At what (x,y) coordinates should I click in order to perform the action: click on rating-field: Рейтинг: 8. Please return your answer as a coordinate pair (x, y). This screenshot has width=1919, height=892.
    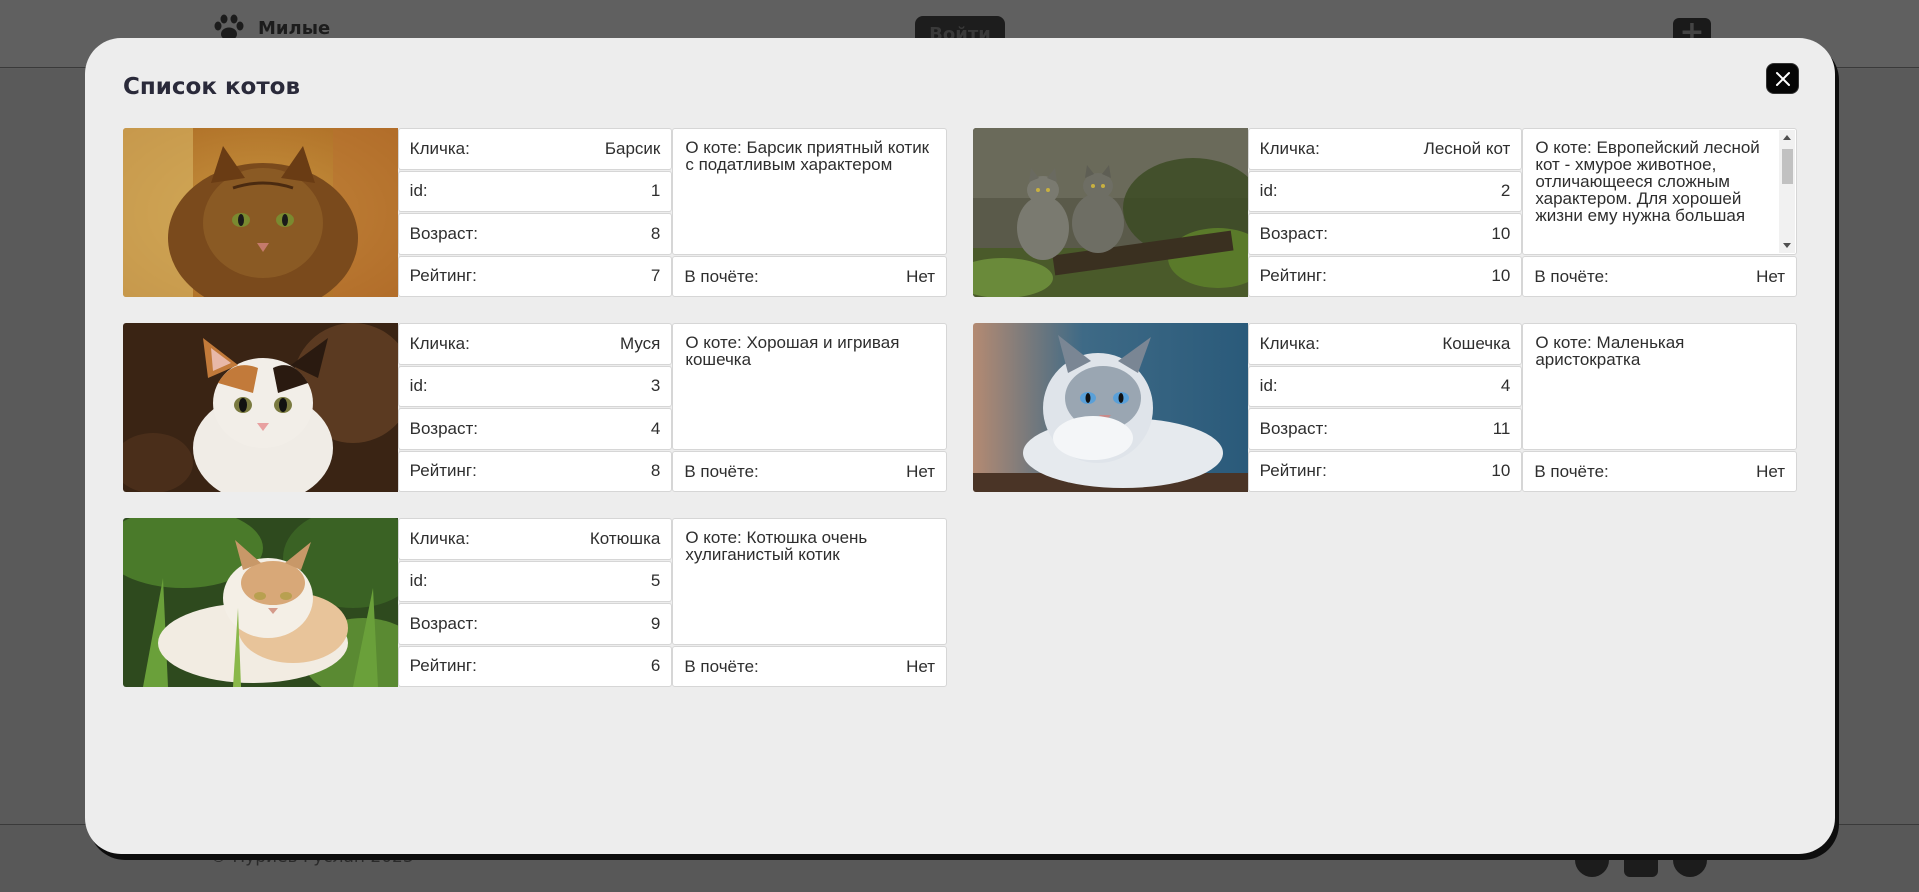
    Looking at the image, I should click on (535, 471).